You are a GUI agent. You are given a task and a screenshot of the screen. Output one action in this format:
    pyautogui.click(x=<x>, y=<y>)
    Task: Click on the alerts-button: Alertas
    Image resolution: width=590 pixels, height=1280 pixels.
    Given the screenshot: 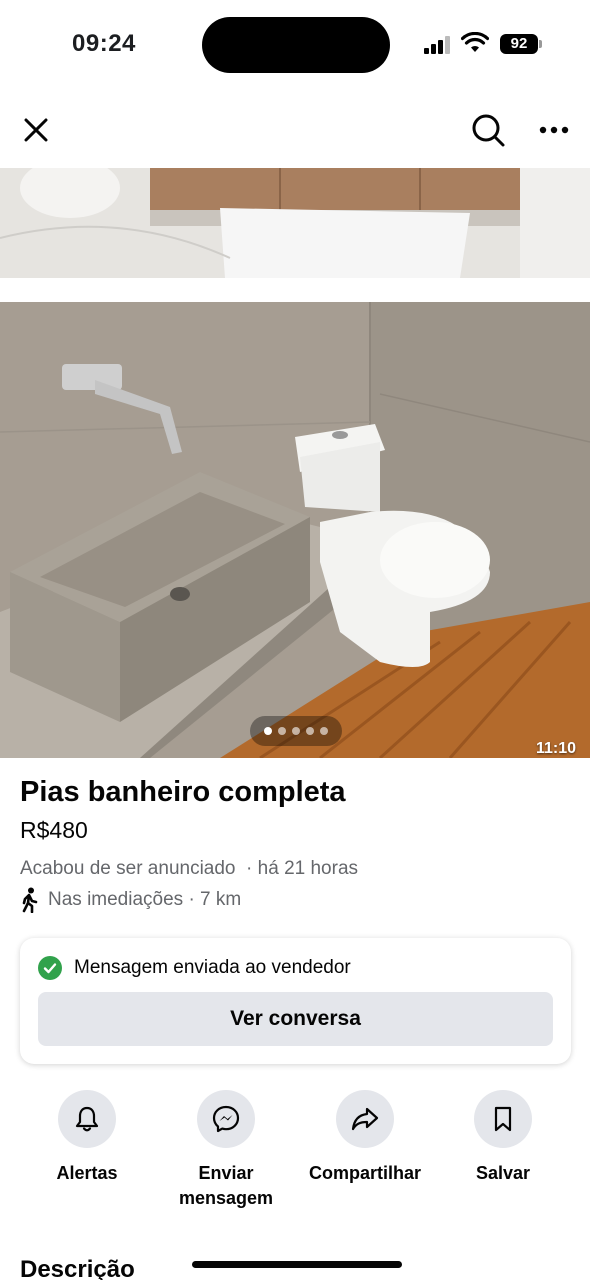 What is the action you would take?
    pyautogui.click(x=87, y=1138)
    